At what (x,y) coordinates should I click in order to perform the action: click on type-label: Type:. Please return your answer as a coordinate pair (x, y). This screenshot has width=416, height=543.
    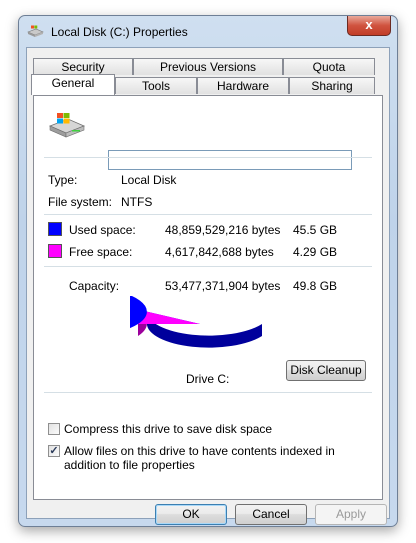
    Looking at the image, I should click on (63, 180).